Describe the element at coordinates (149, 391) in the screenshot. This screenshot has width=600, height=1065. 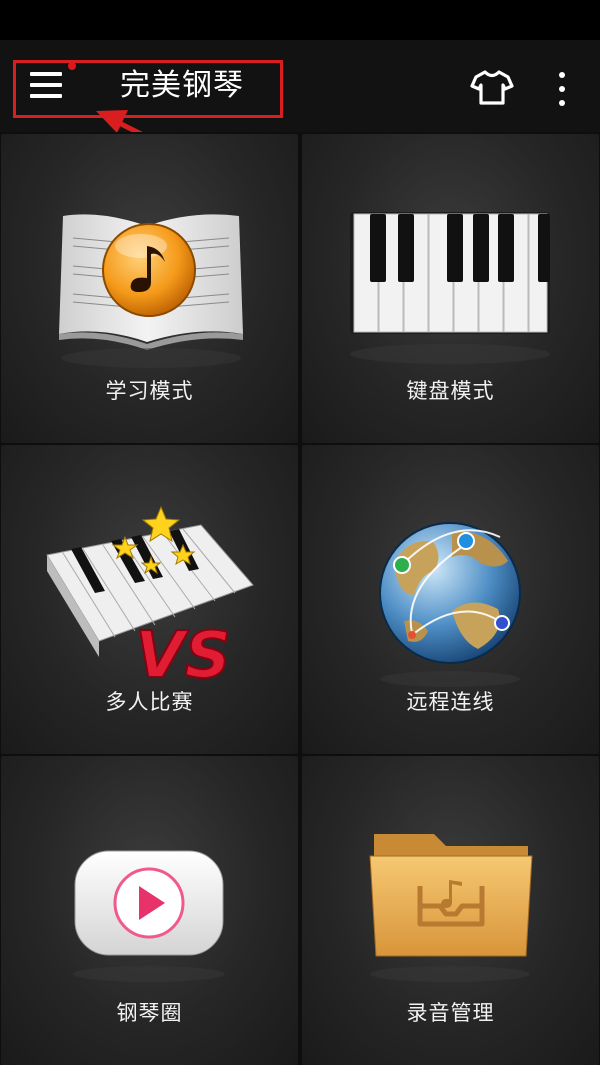
I see `tile-label: 学习模式` at that location.